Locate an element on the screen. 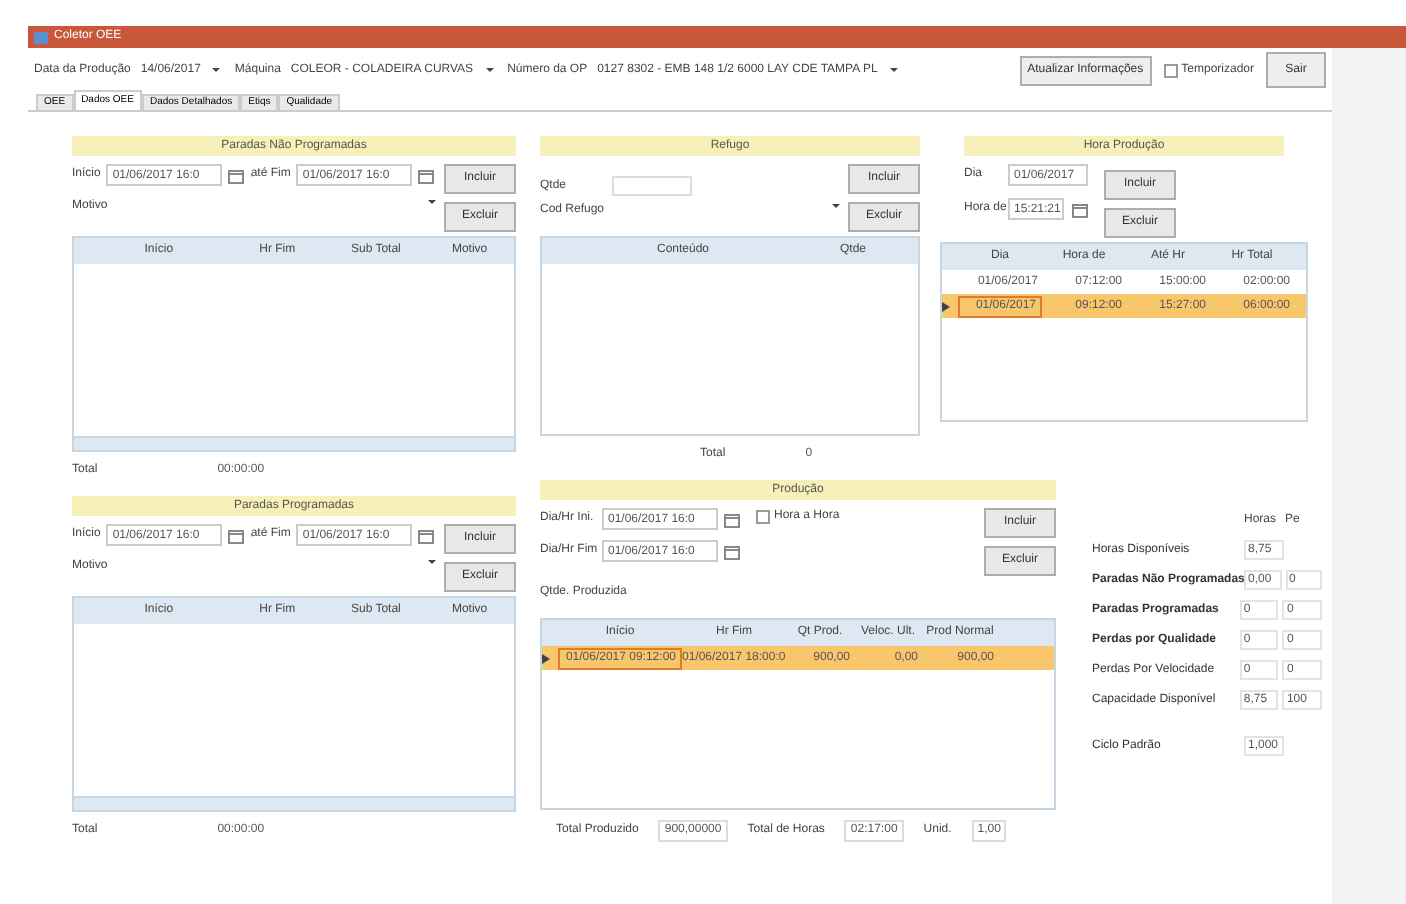 This screenshot has width=1406, height=904. qty-field is located at coordinates (652, 186).